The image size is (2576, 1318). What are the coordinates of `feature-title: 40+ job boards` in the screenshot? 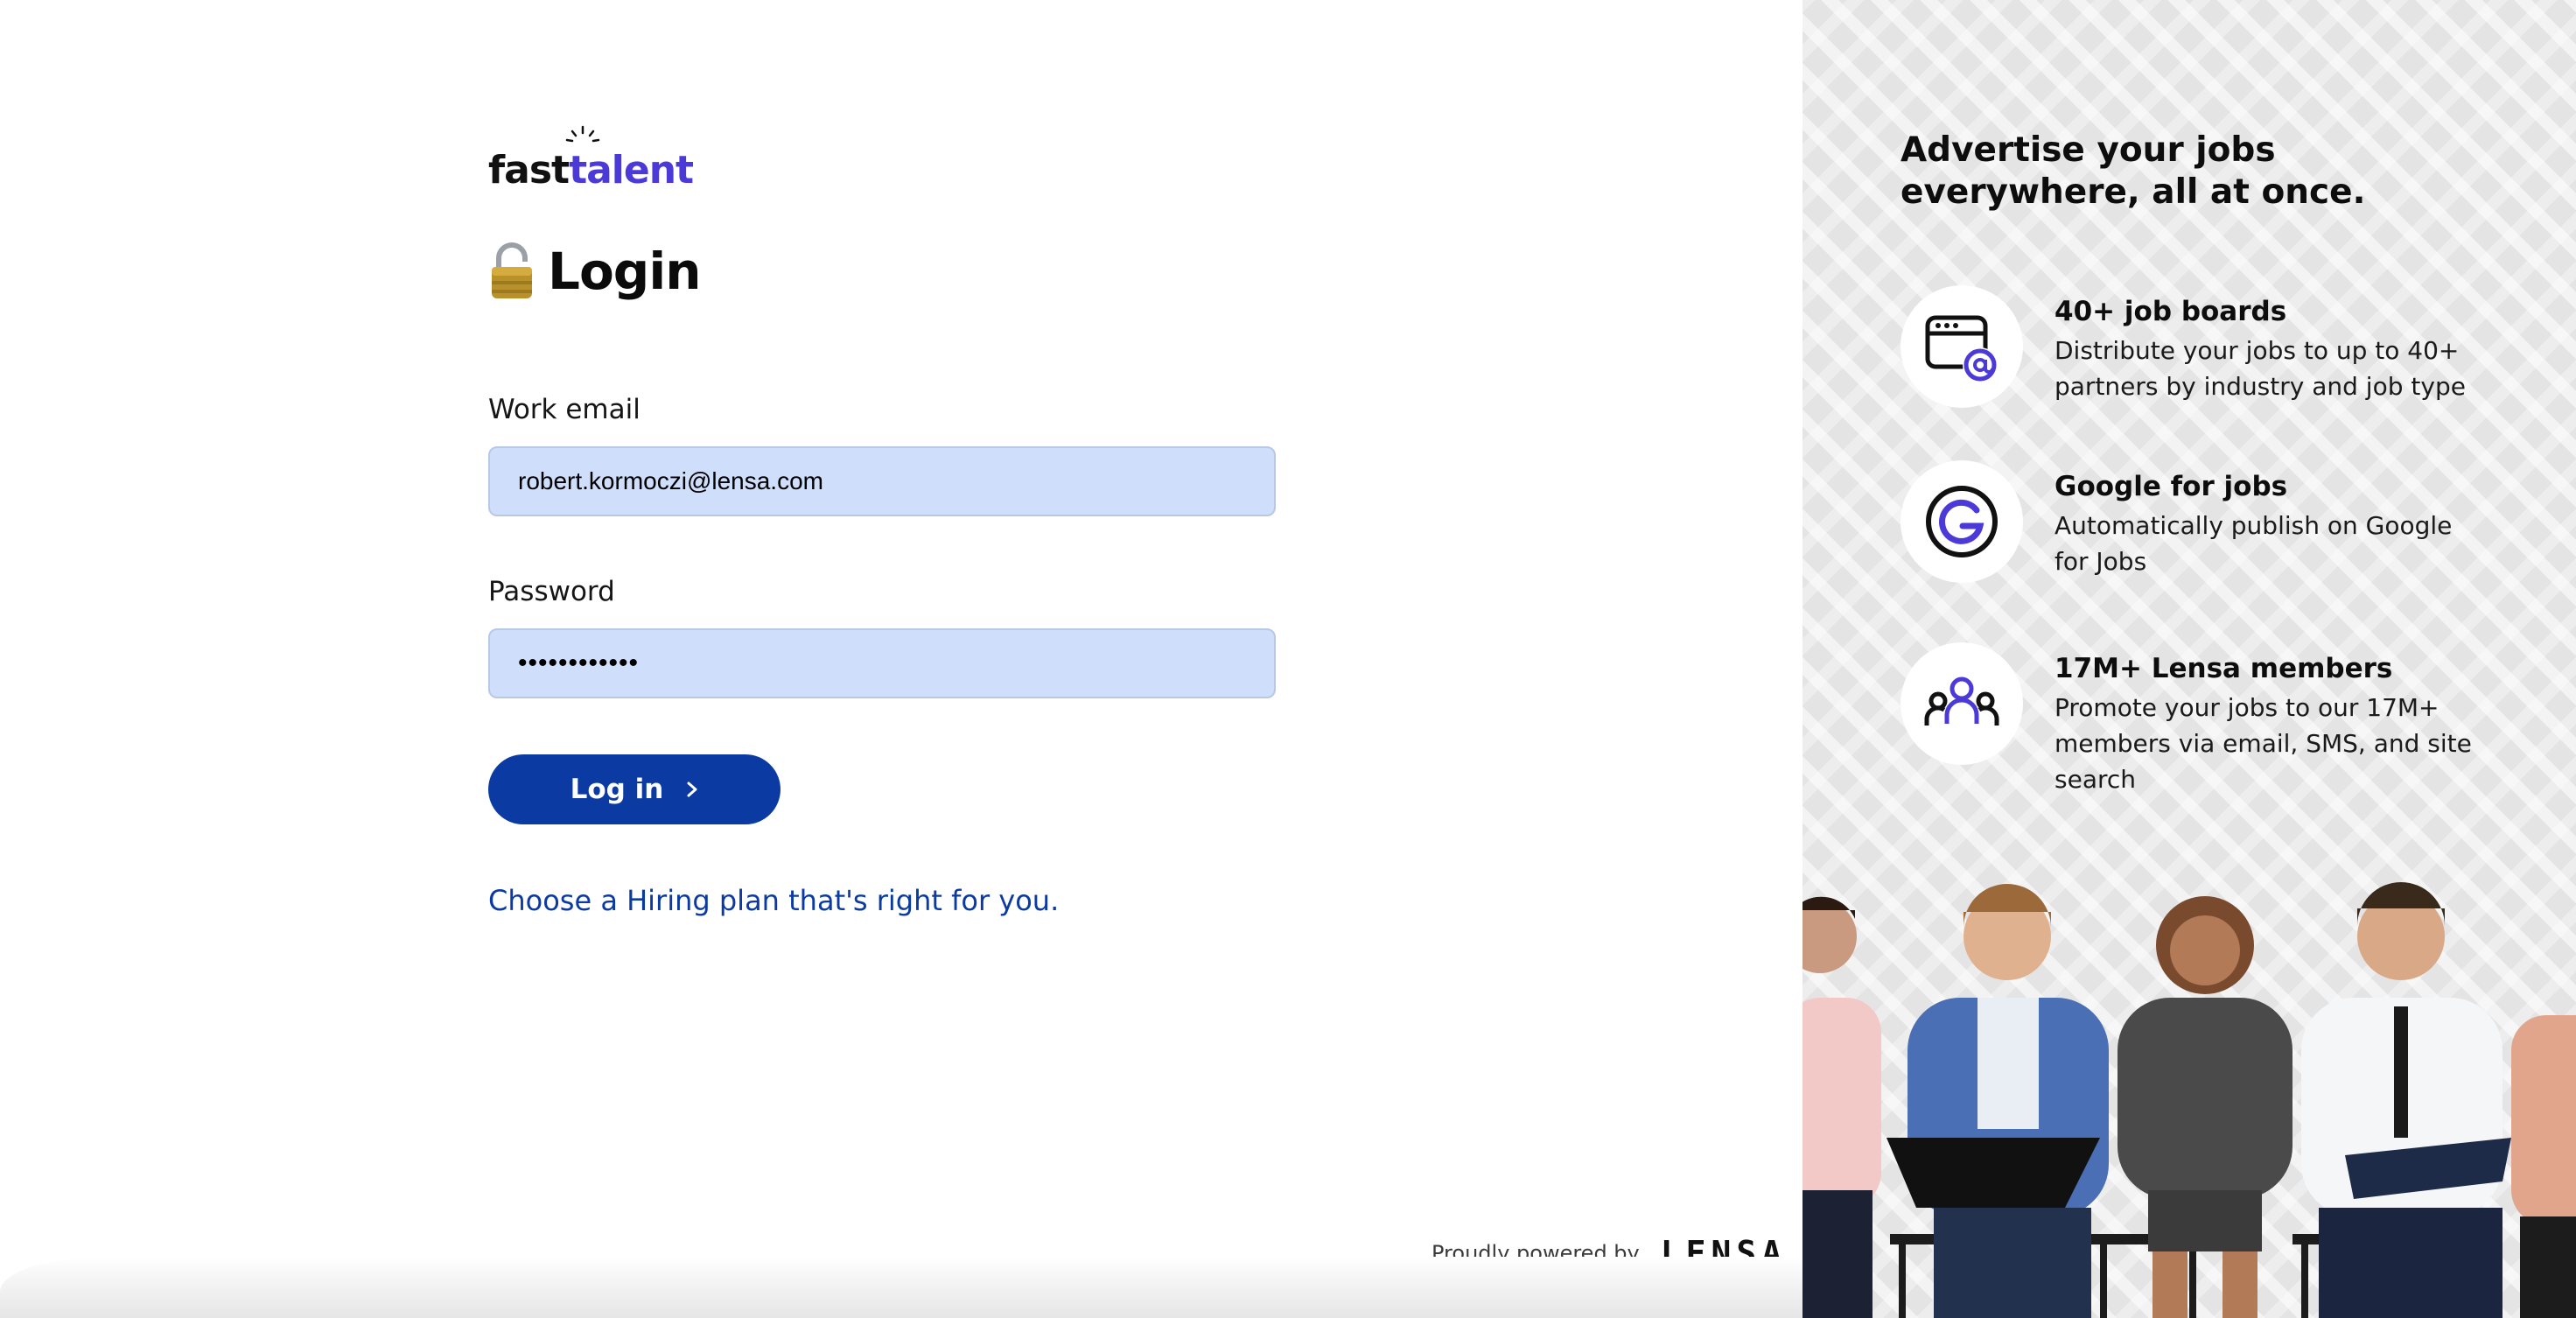 It's located at (2170, 312).